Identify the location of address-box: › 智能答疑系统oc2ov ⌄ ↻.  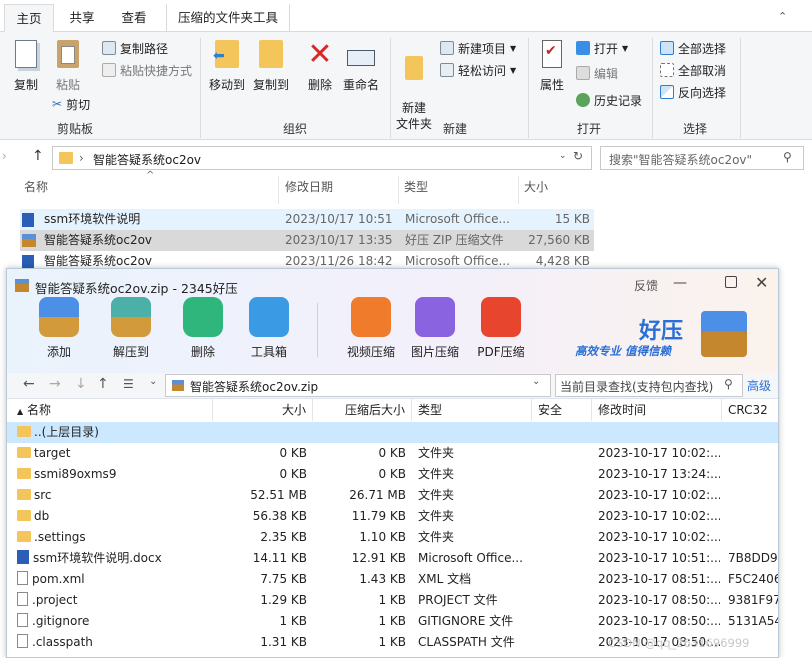
(322, 158).